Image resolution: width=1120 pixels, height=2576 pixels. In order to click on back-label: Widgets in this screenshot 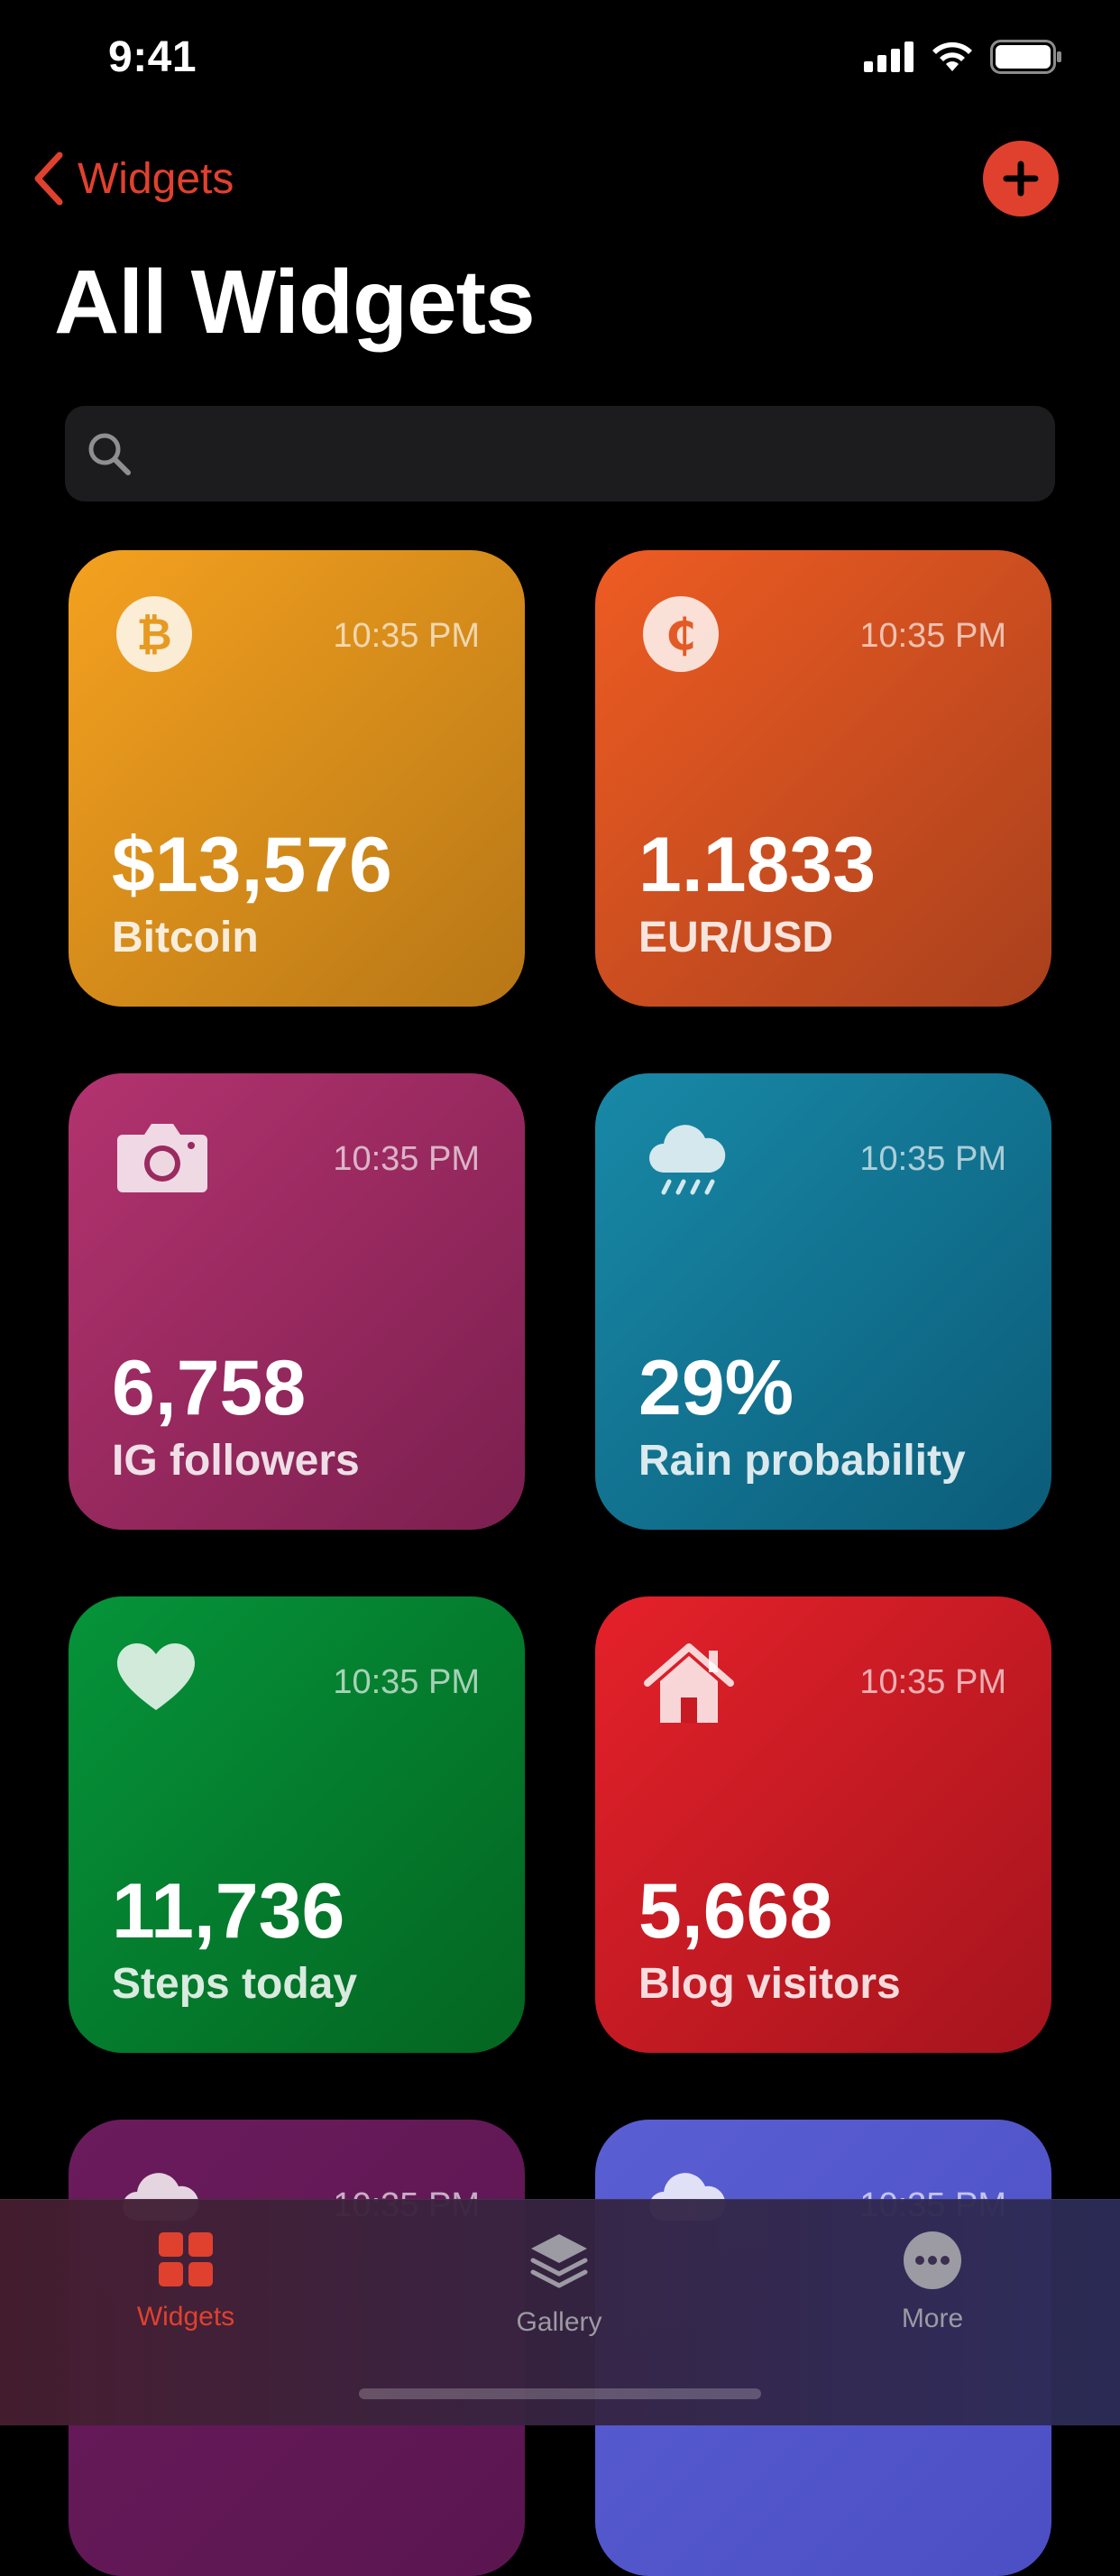, I will do `click(156, 179)`.